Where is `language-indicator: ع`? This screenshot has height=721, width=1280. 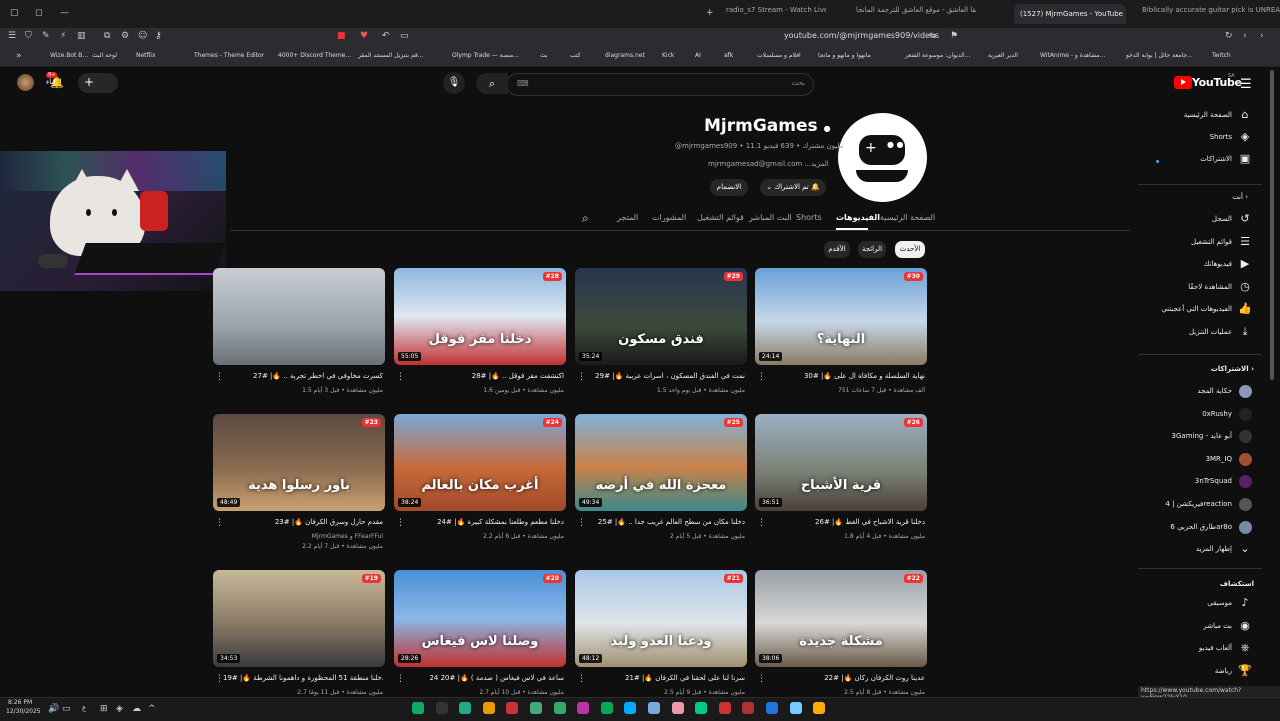 language-indicator: ع is located at coordinates (84, 708).